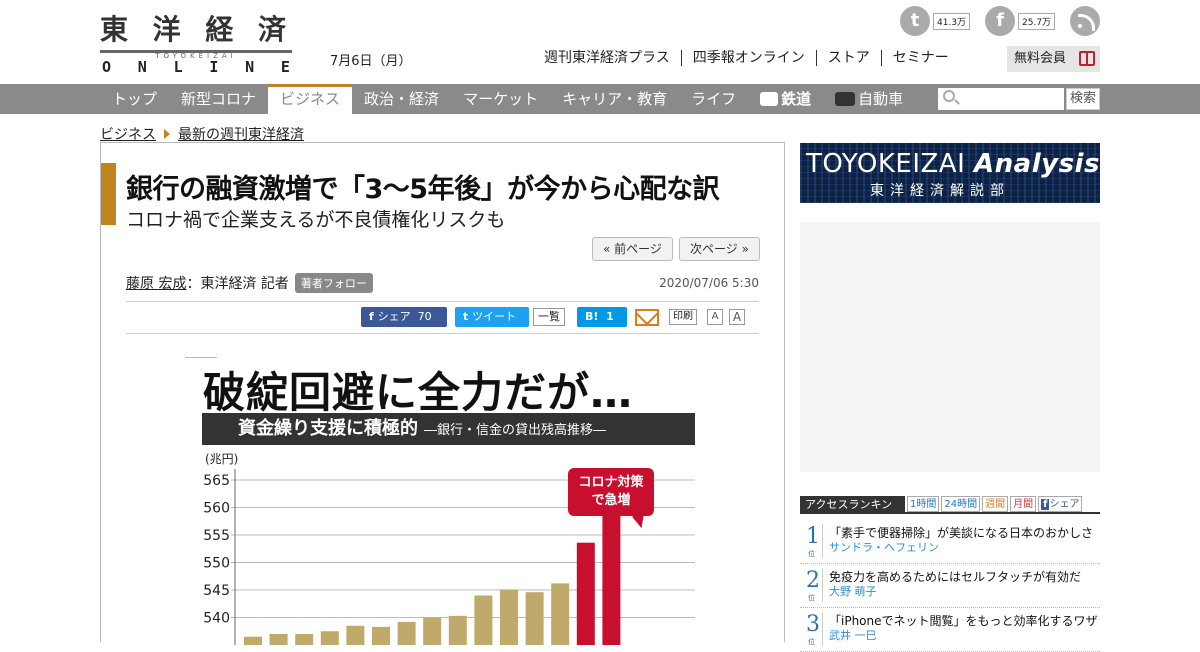 The width and height of the screenshot is (1200, 652). What do you see at coordinates (492, 317) in the screenshot?
I see `tweet-button: t ツイート` at bounding box center [492, 317].